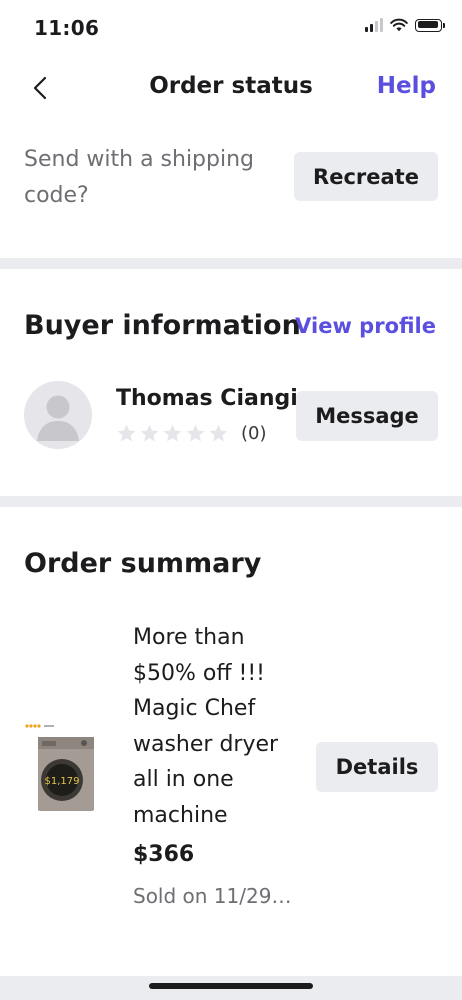  I want to click on status-bar: 11:06, so click(231, 28).